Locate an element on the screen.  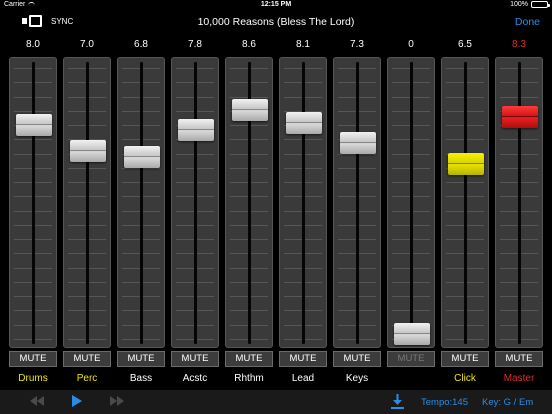
channel-level-value: 7.0 is located at coordinates (87, 44).